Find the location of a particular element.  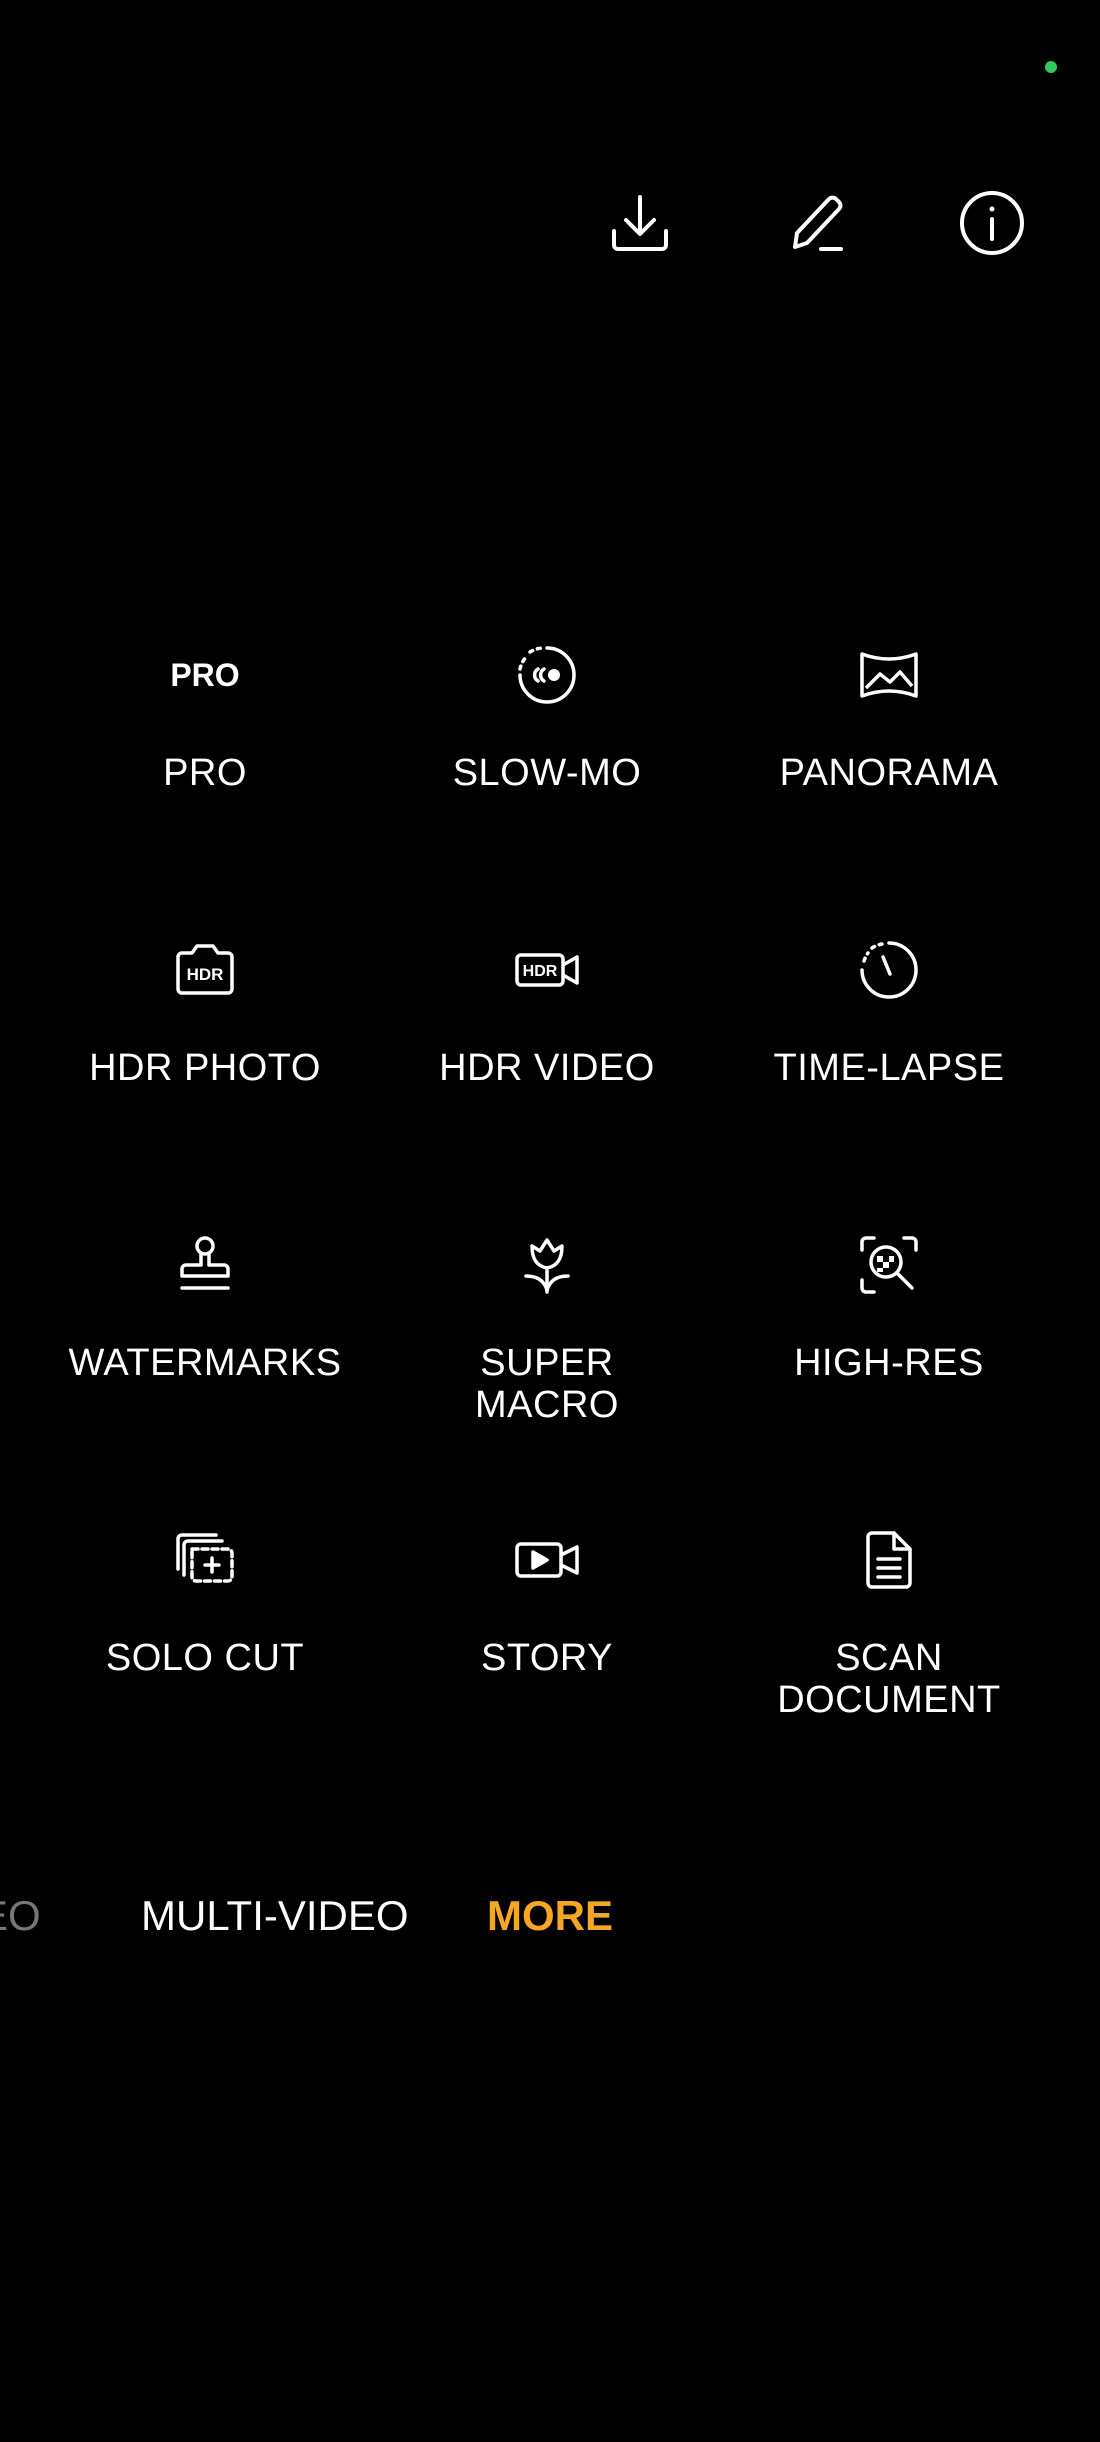

download-button is located at coordinates (640, 223).